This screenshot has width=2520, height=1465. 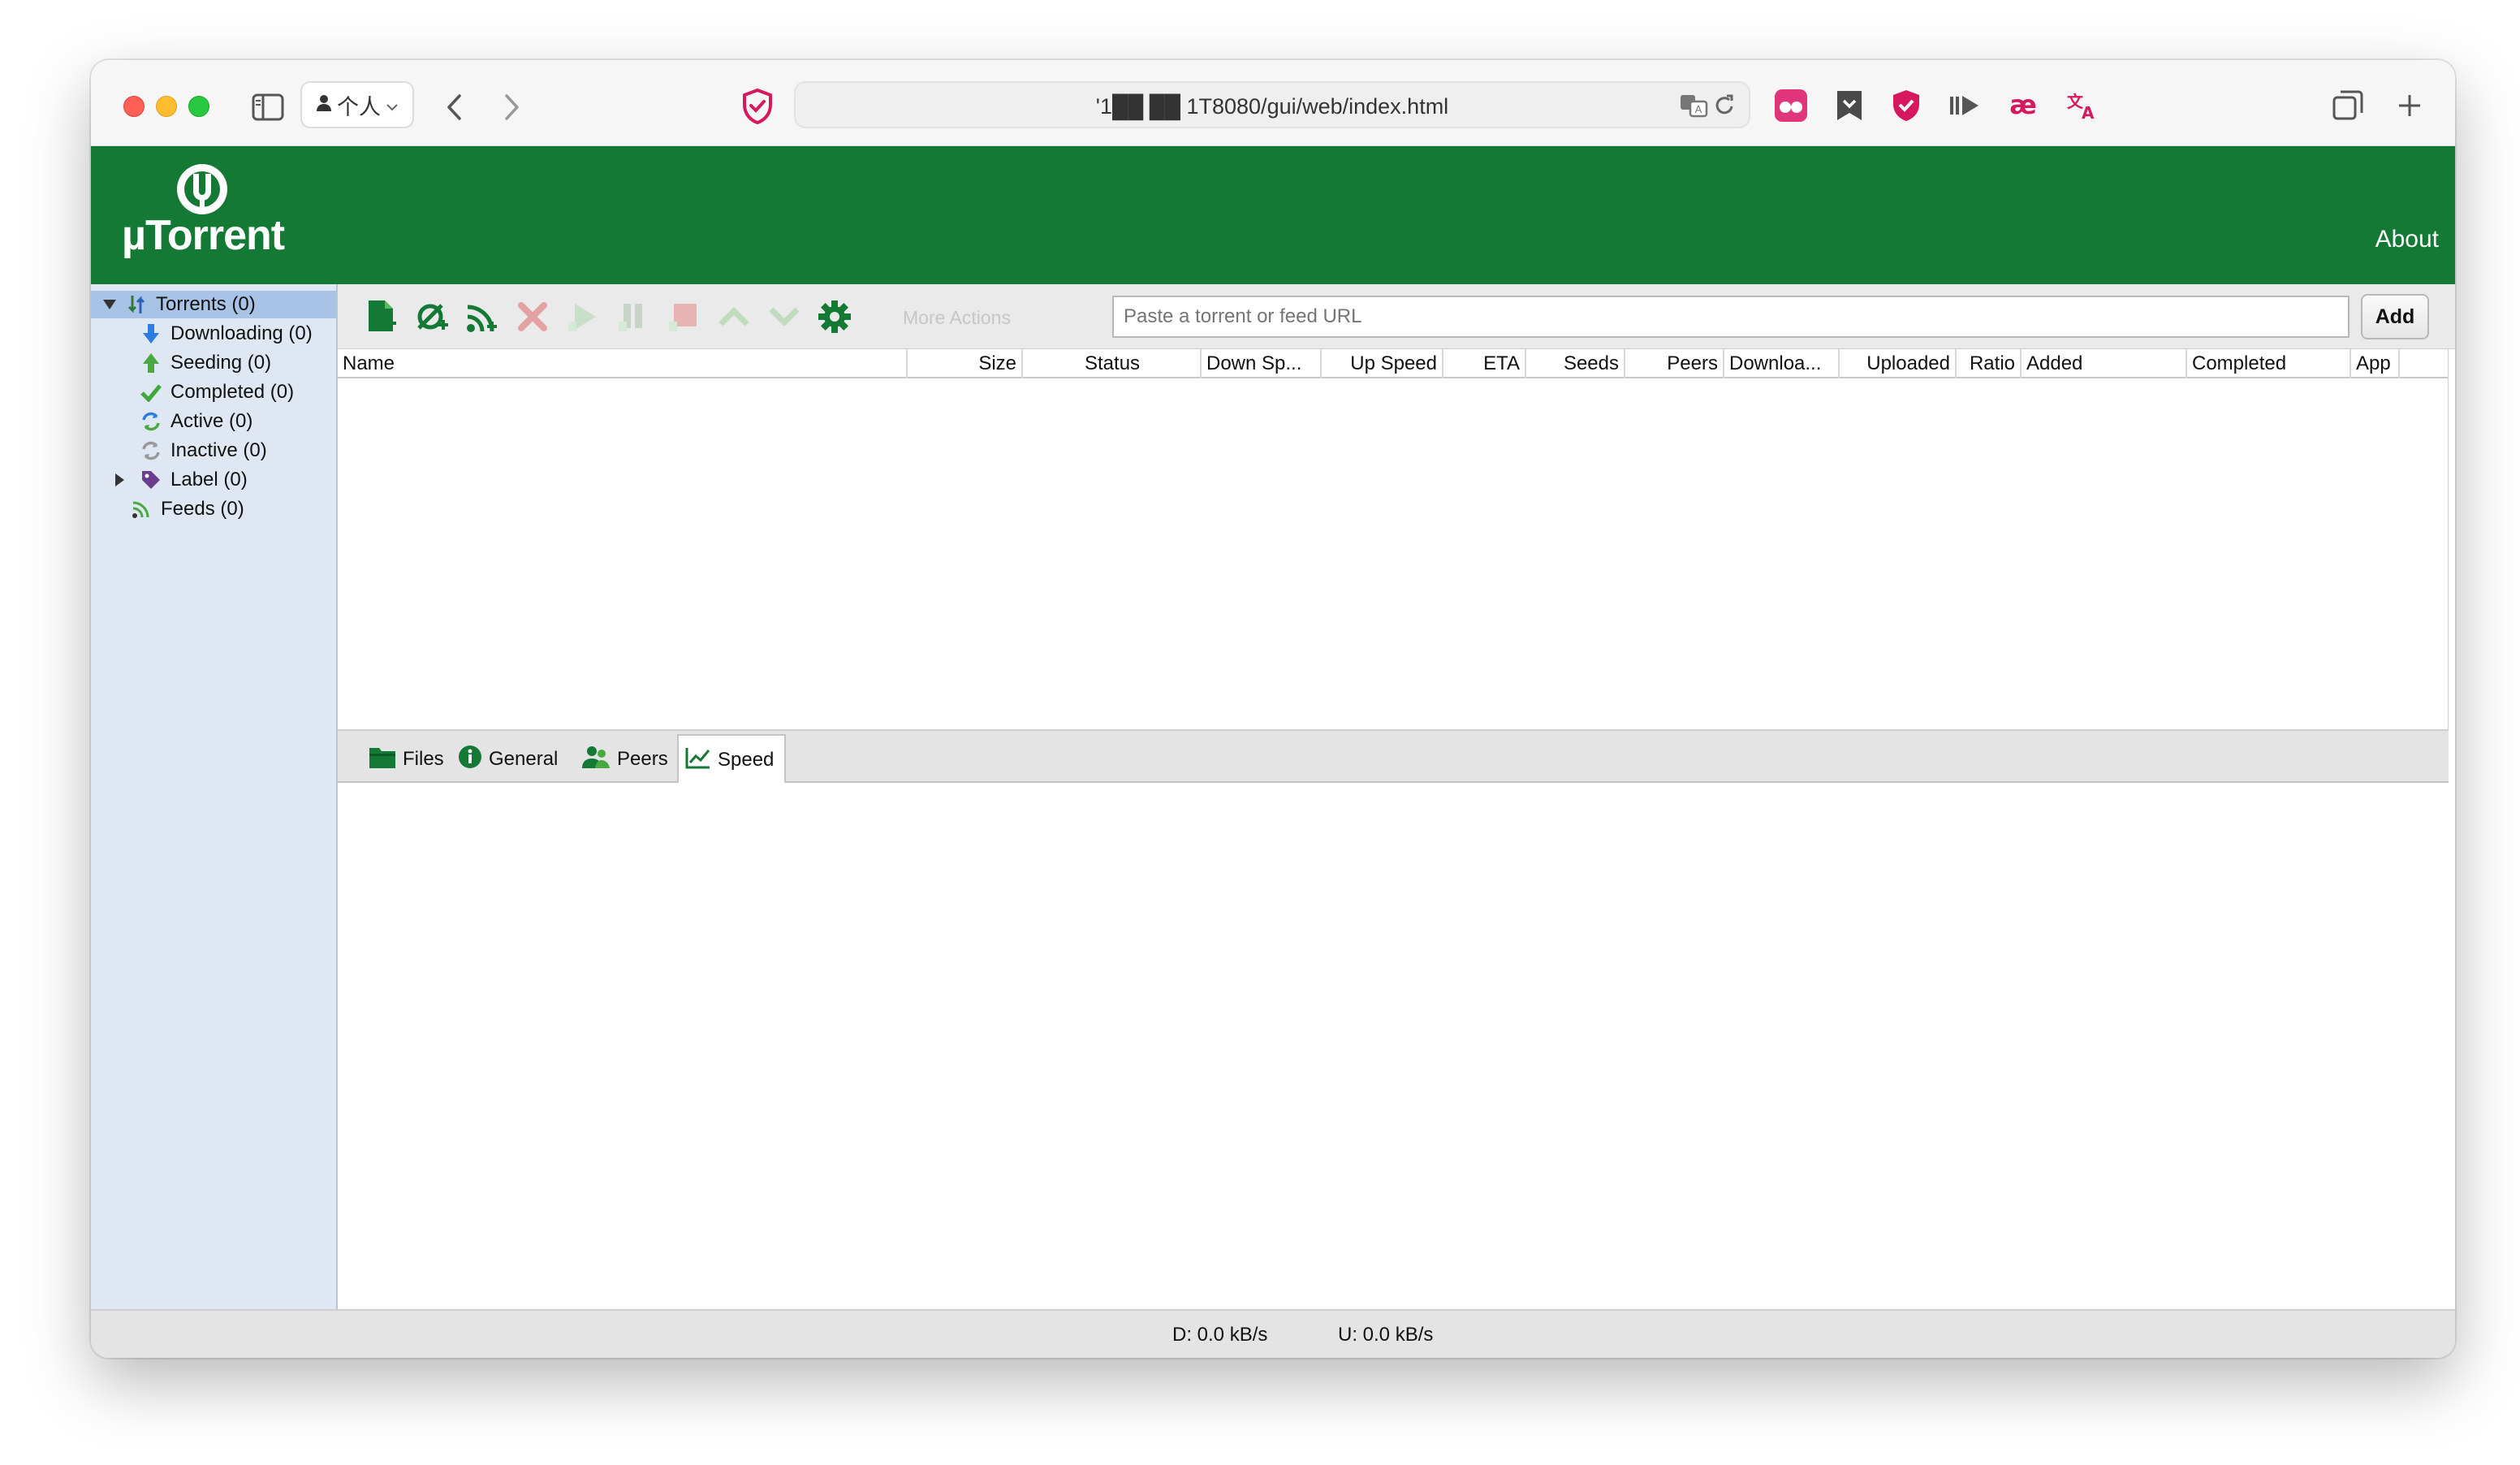 What do you see at coordinates (1575, 363) in the screenshot?
I see `column-header-seeds: Seeds` at bounding box center [1575, 363].